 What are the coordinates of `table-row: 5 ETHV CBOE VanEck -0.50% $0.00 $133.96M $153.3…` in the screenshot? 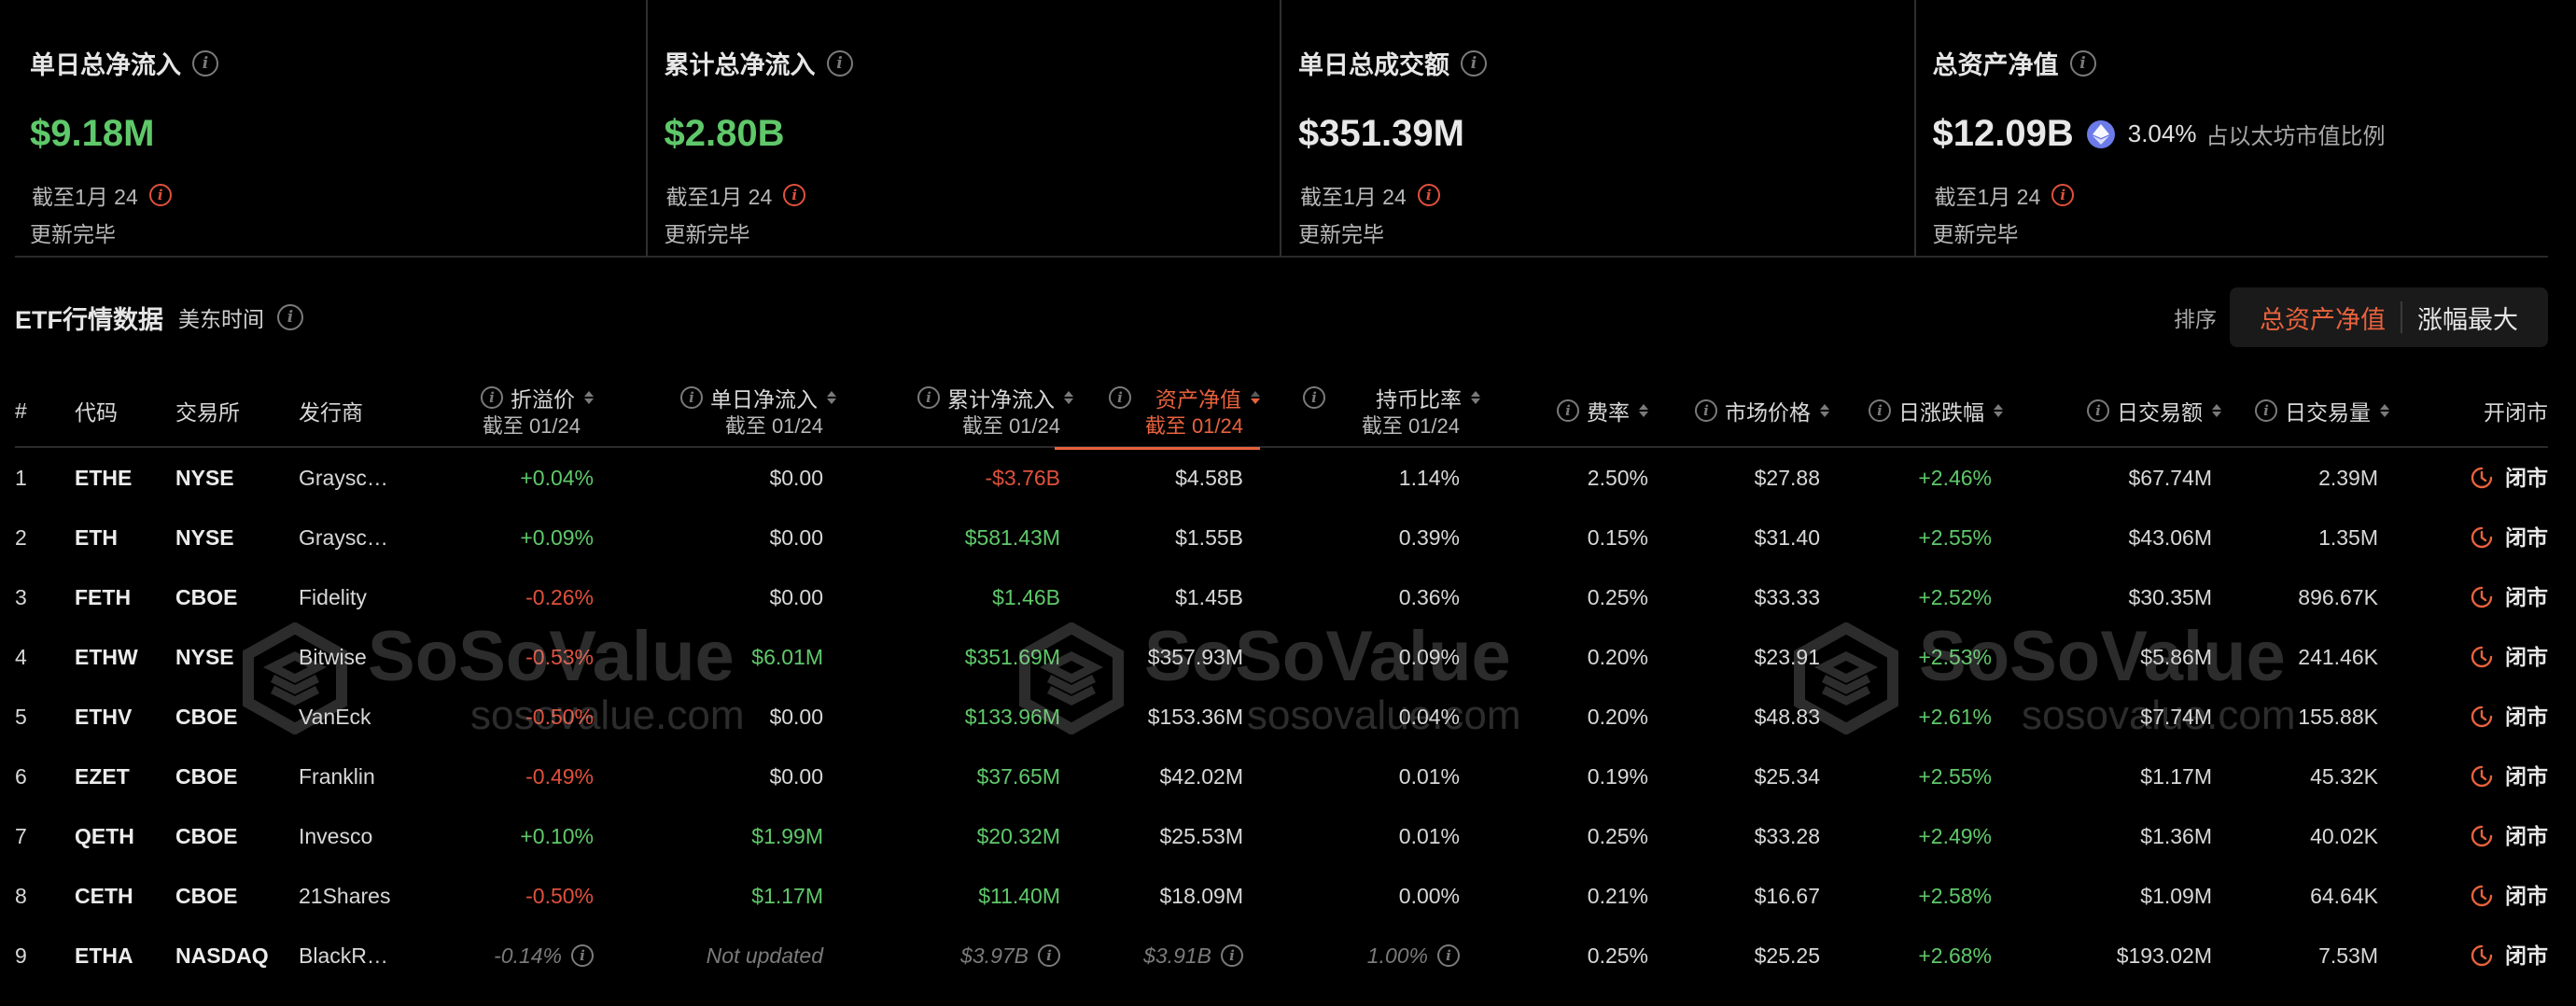 It's located at (1281, 717).